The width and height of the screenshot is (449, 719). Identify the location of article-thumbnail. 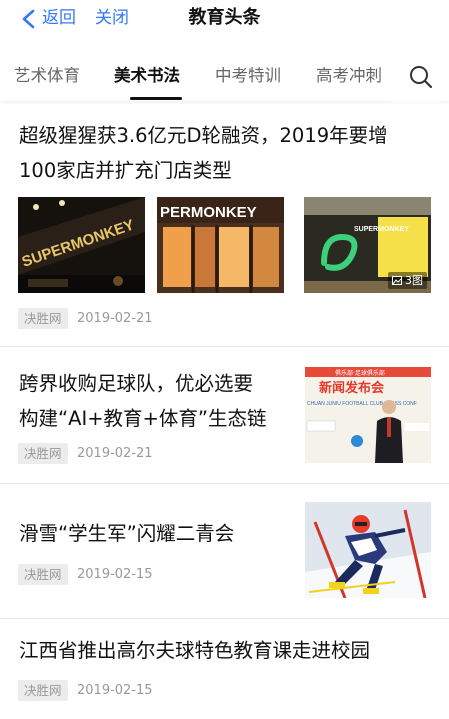
(368, 550).